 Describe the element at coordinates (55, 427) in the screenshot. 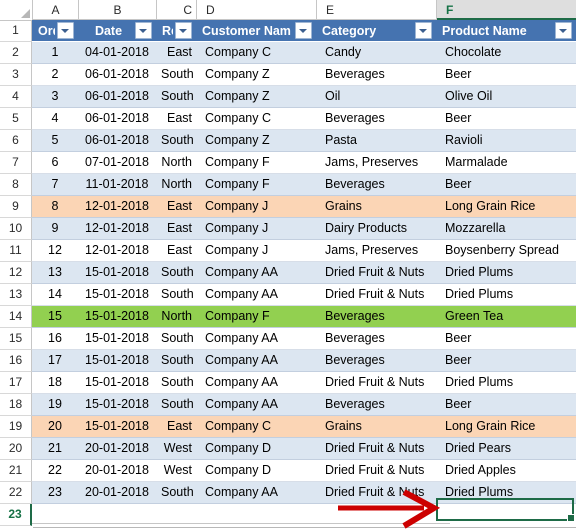

I see `cell-order: 20` at that location.